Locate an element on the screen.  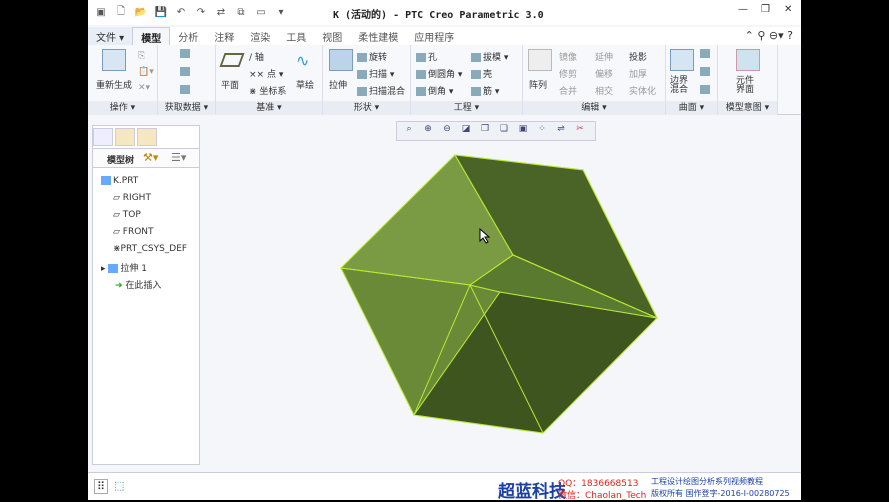
watermark-brand: 超蓝科技 is located at coordinates (532, 492).